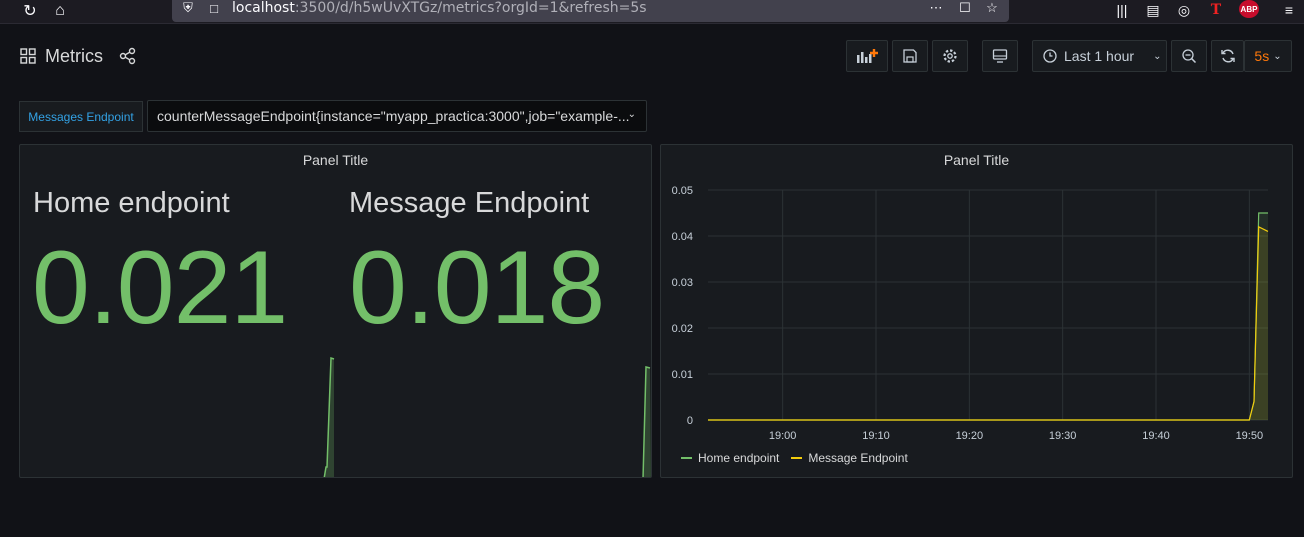 Image resolution: width=1304 pixels, height=537 pixels. I want to click on home-icon: ⌂, so click(60, 11).